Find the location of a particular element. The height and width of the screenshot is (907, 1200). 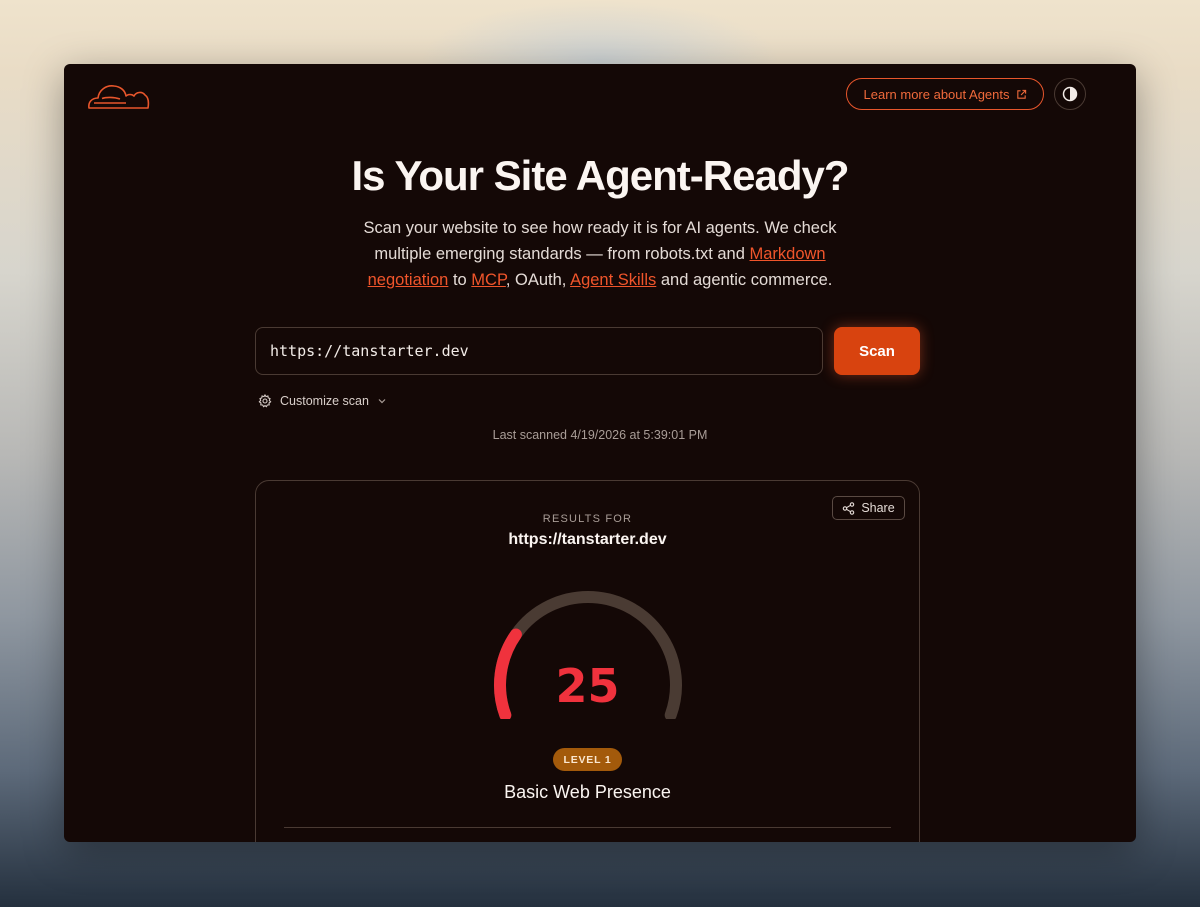

top-bar: Learn more about Agents is located at coordinates (600, 94).